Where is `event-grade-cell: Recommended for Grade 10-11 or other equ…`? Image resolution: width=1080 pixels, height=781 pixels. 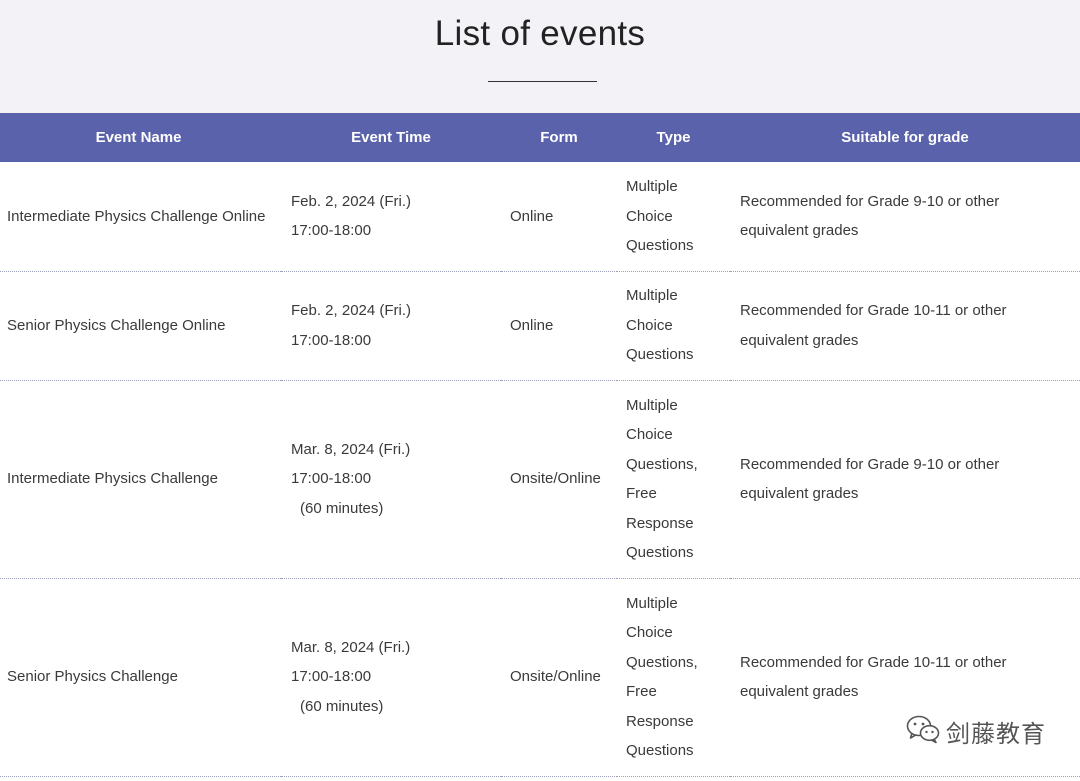 event-grade-cell: Recommended for Grade 10-11 or other equ… is located at coordinates (873, 325).